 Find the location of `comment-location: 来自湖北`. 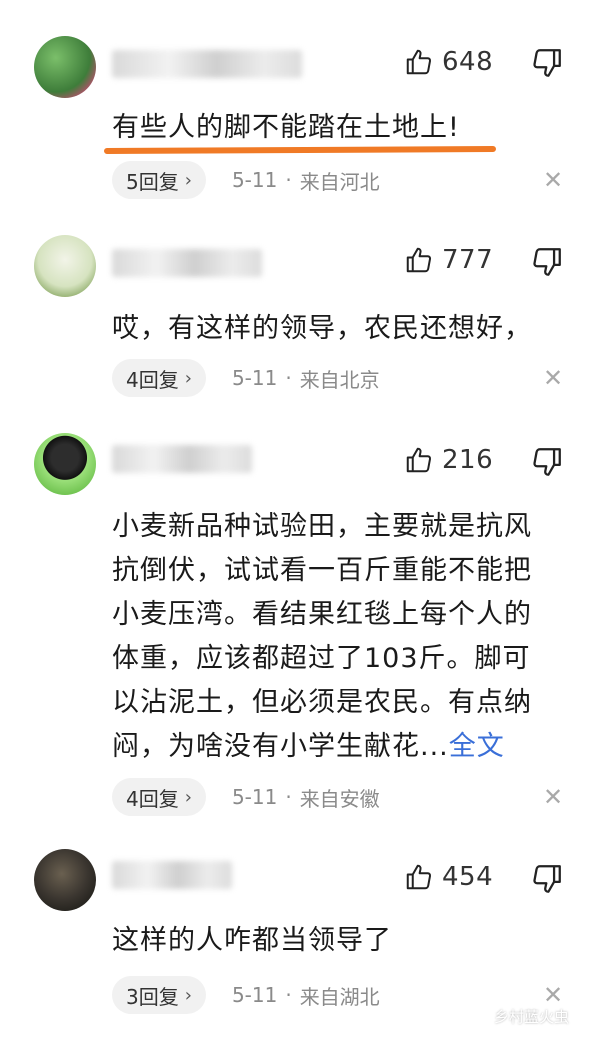

comment-location: 来自湖北 is located at coordinates (339, 996).